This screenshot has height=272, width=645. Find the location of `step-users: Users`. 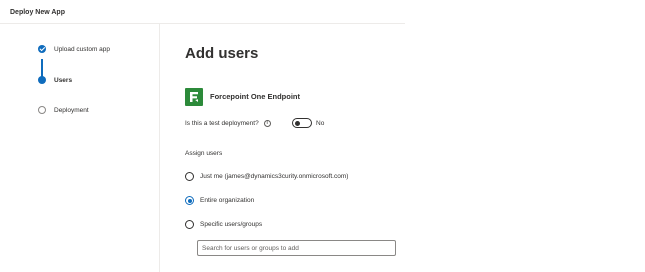

step-users: Users is located at coordinates (55, 80).